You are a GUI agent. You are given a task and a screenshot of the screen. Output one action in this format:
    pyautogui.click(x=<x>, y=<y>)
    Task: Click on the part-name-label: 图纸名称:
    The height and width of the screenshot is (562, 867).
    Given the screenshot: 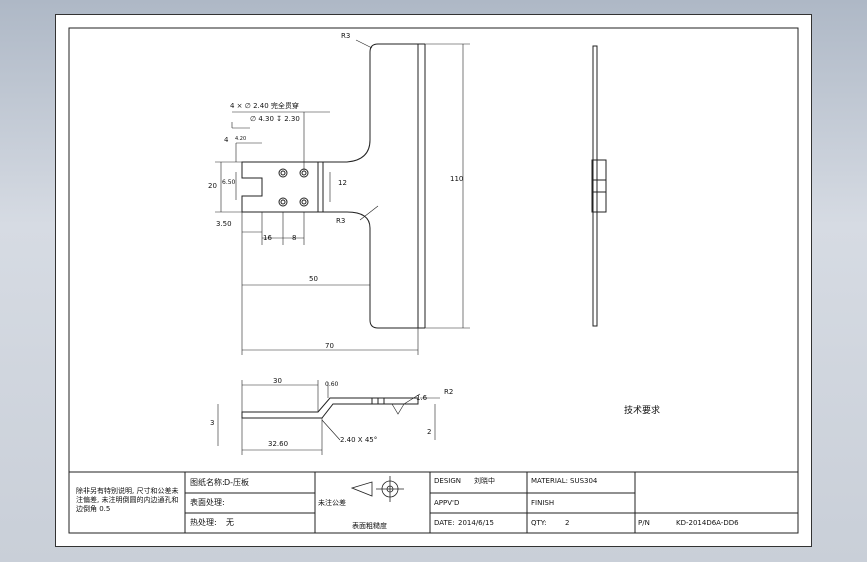 What is the action you would take?
    pyautogui.click(x=207, y=482)
    